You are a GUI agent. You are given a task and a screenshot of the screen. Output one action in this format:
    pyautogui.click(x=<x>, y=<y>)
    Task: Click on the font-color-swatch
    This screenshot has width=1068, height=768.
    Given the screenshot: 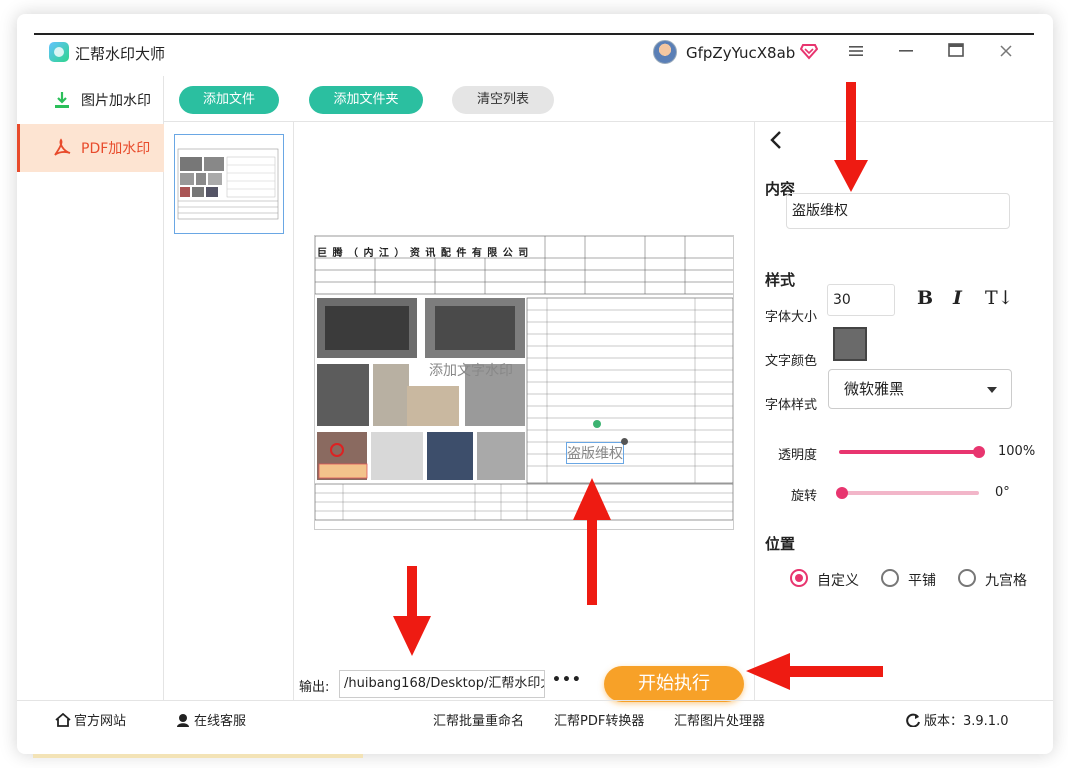 What is the action you would take?
    pyautogui.click(x=850, y=344)
    